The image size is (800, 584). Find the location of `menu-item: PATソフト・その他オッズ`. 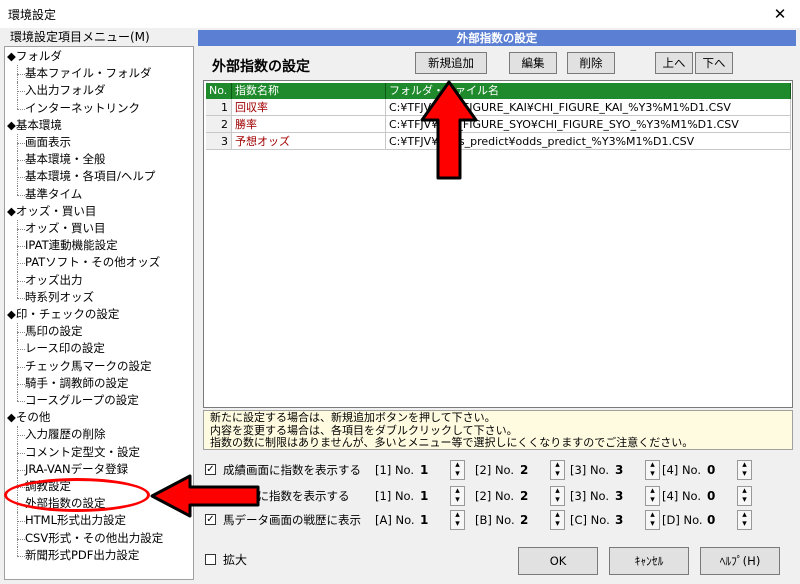

menu-item: PATソフト・その他オッズ is located at coordinates (82, 262).